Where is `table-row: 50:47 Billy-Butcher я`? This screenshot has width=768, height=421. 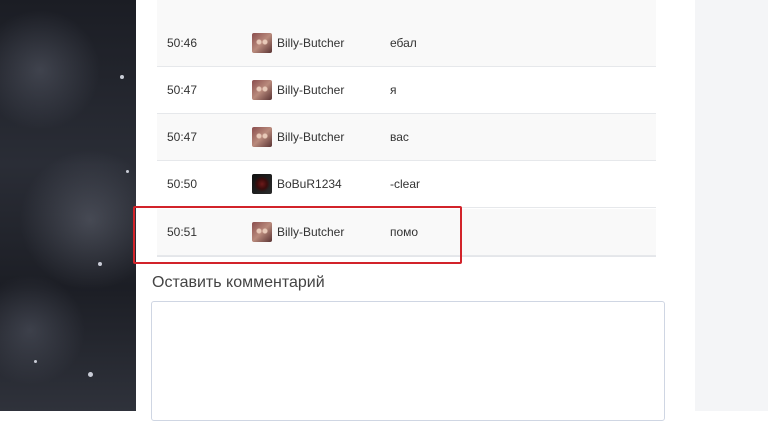 table-row: 50:47 Billy-Butcher я is located at coordinates (406, 90).